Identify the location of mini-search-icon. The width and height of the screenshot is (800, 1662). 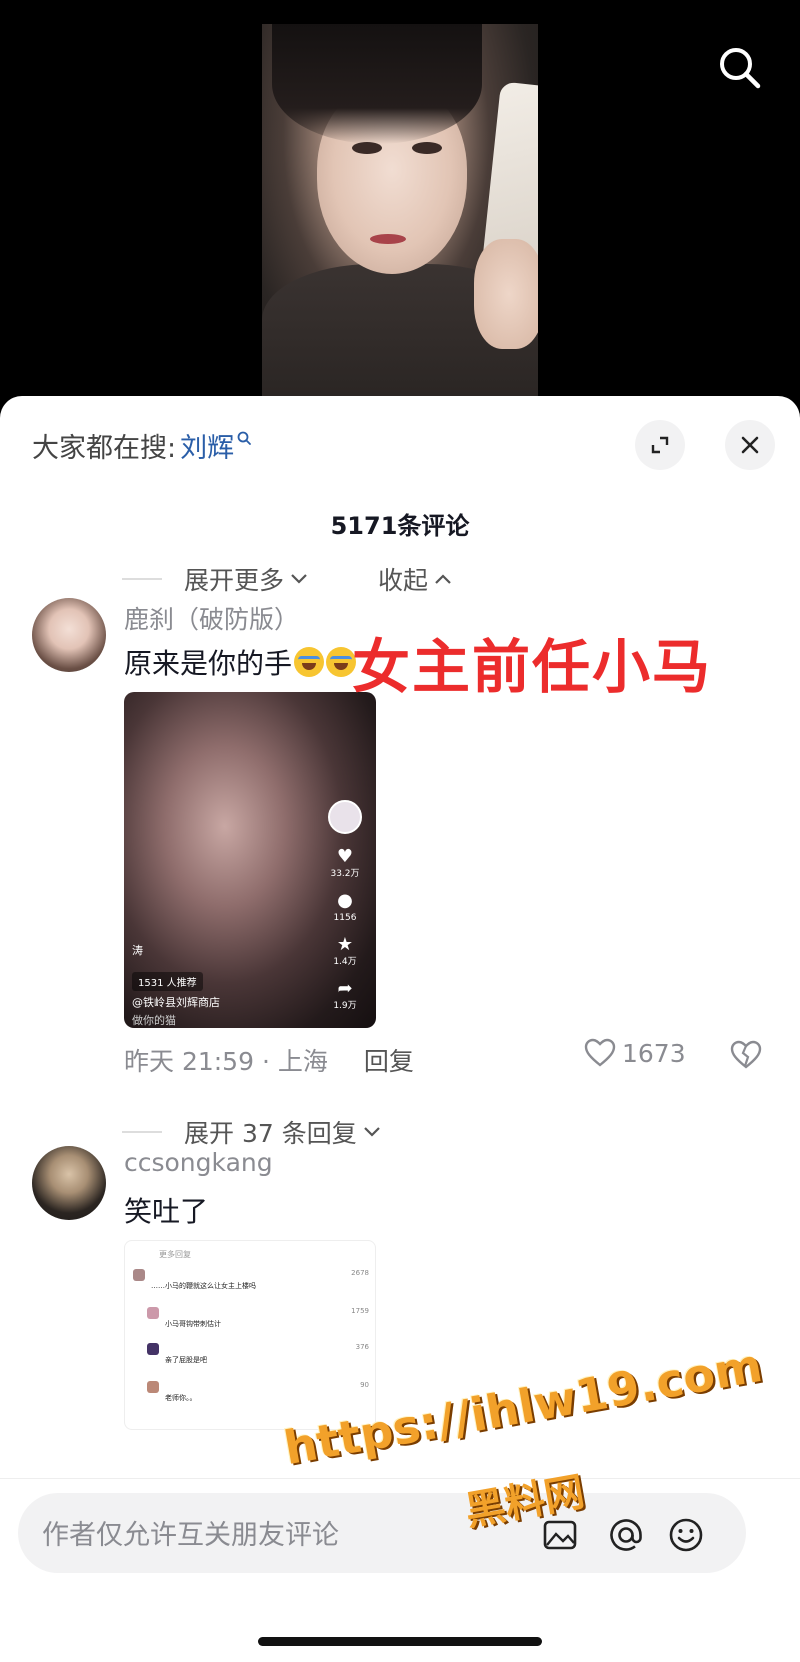
(244, 438).